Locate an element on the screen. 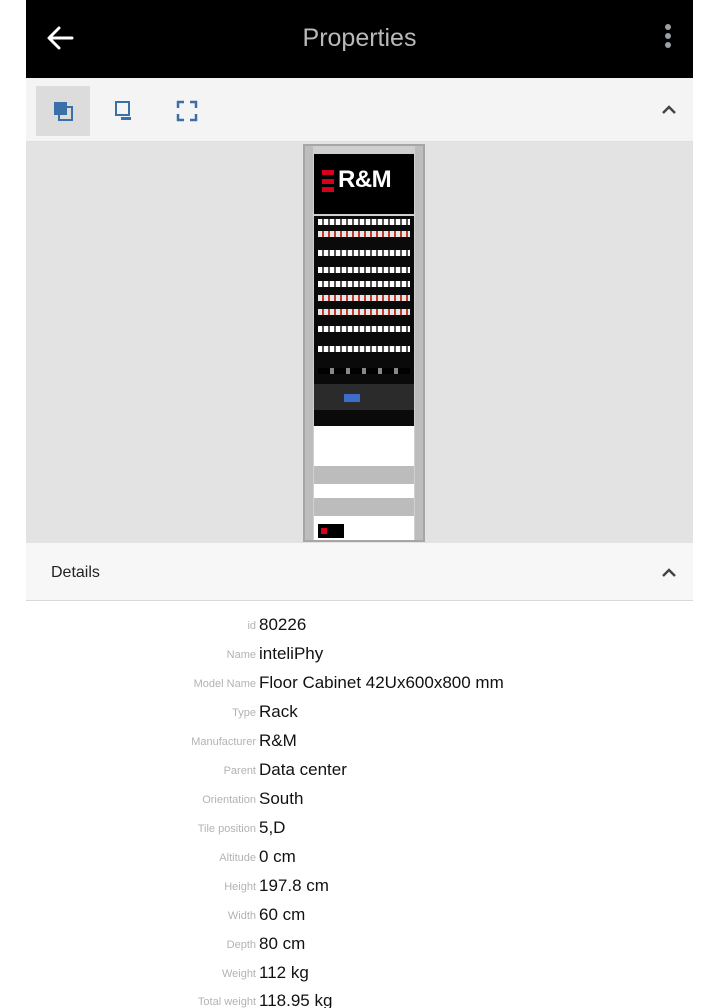  property-label: Manufacturer is located at coordinates (223, 742).